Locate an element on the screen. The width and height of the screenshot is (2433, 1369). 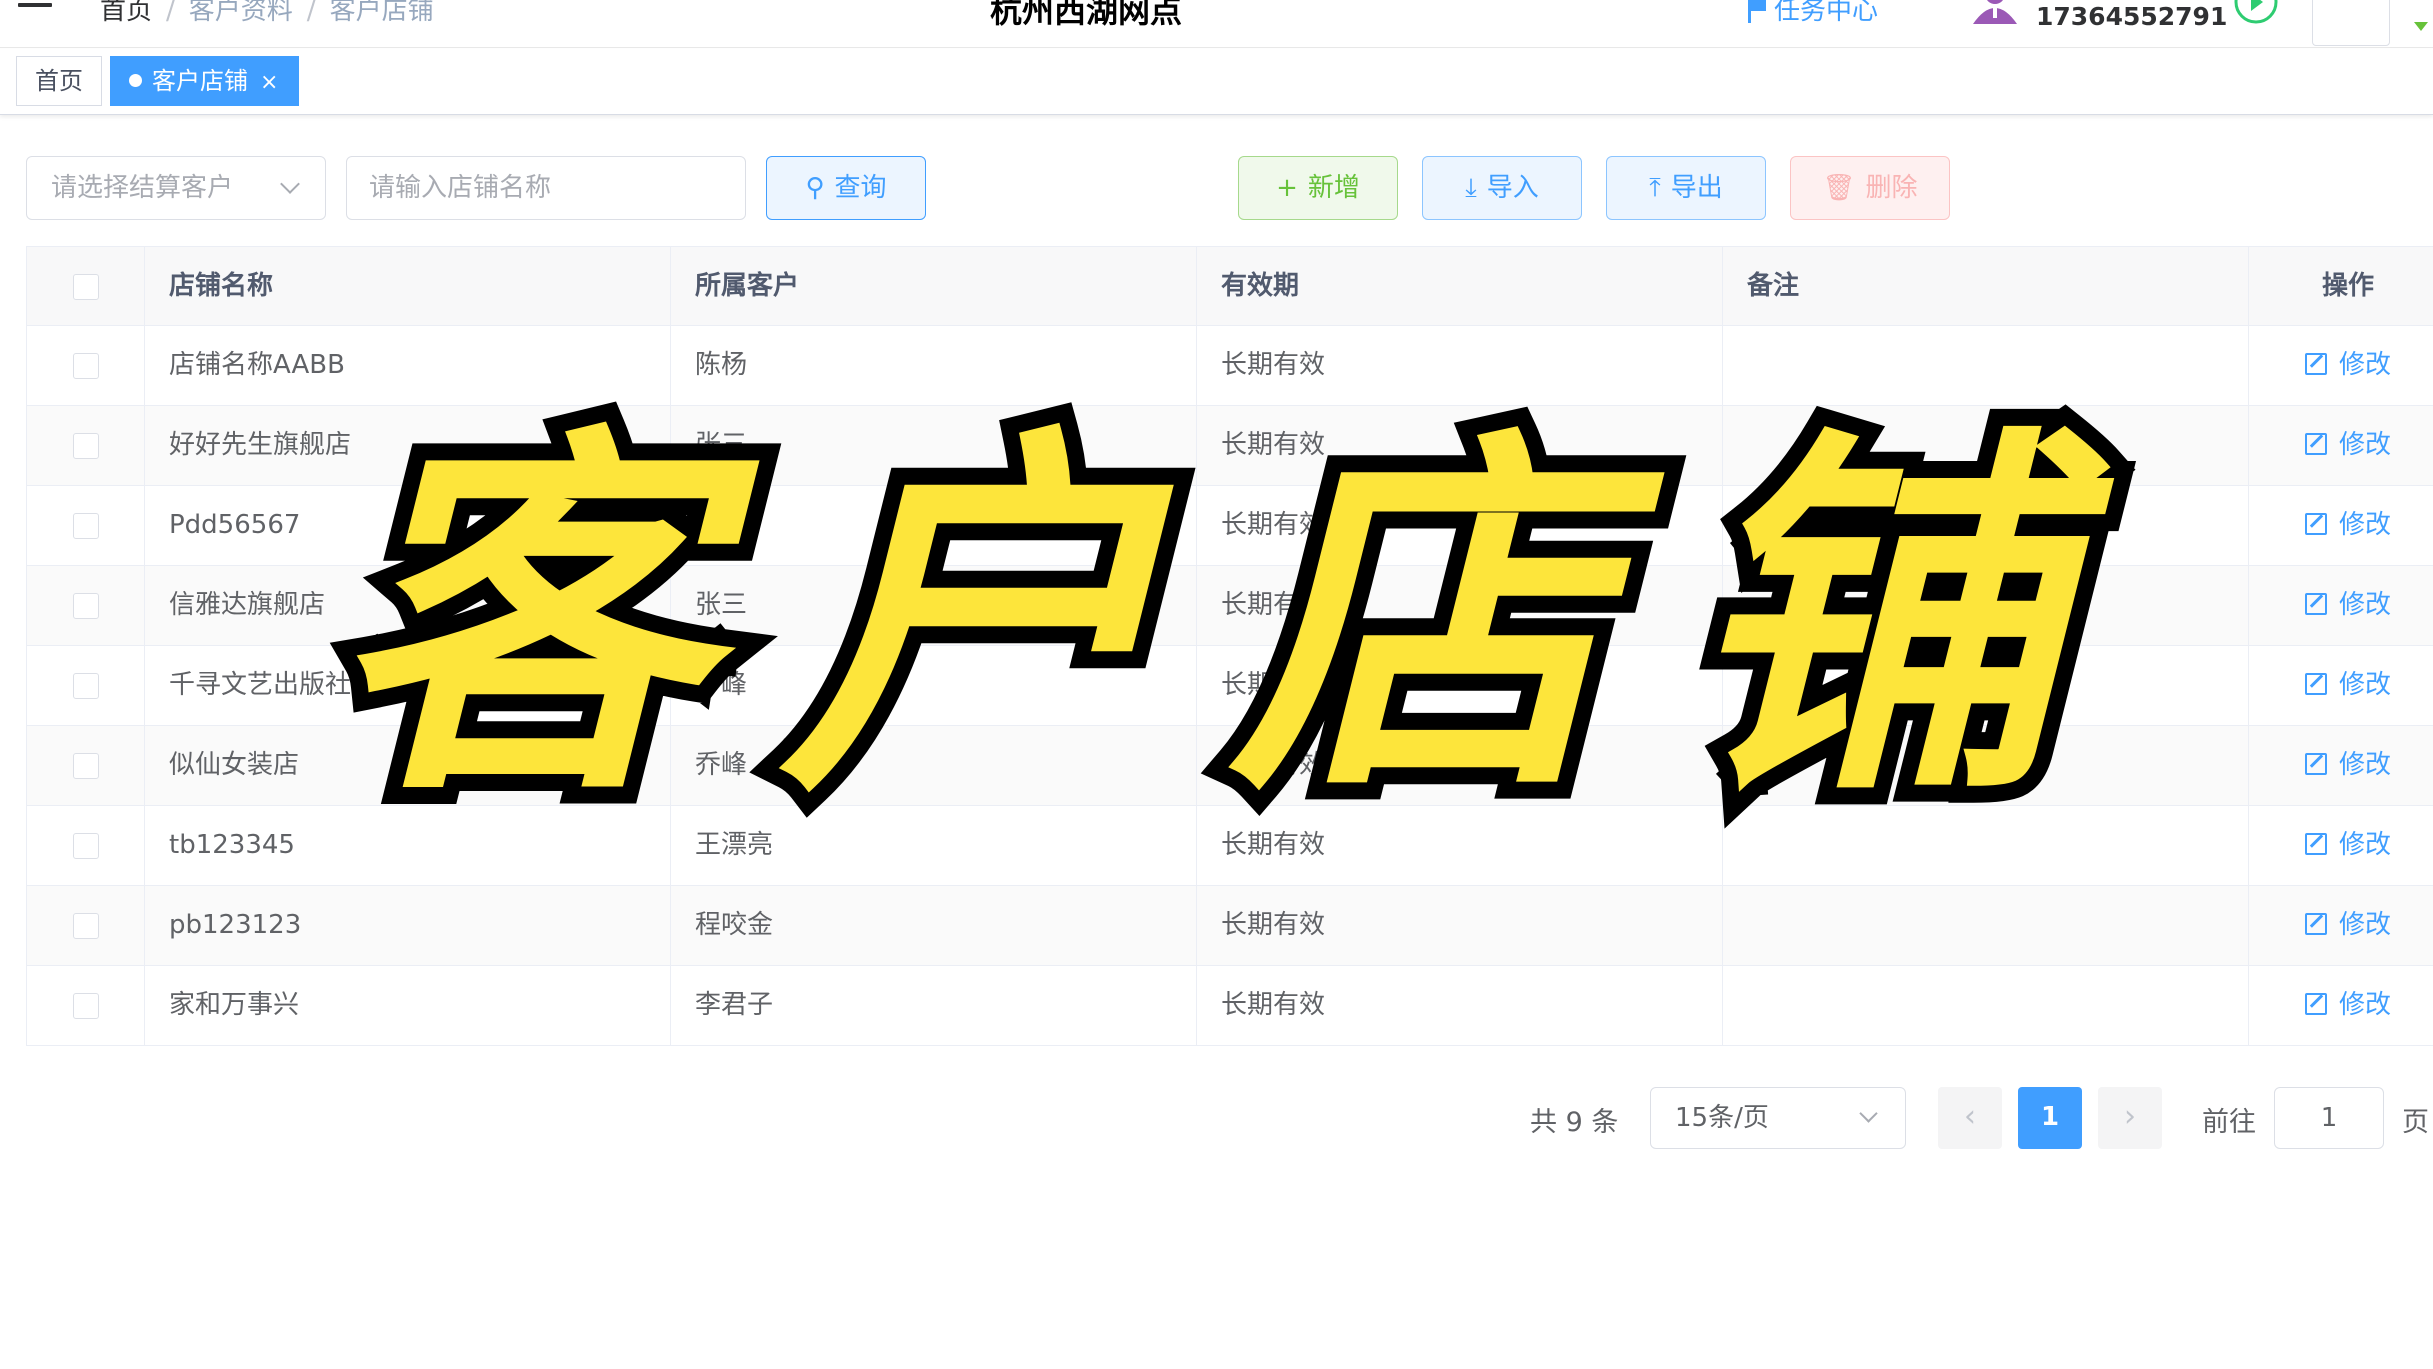
avatar is located at coordinates (2351, 23).